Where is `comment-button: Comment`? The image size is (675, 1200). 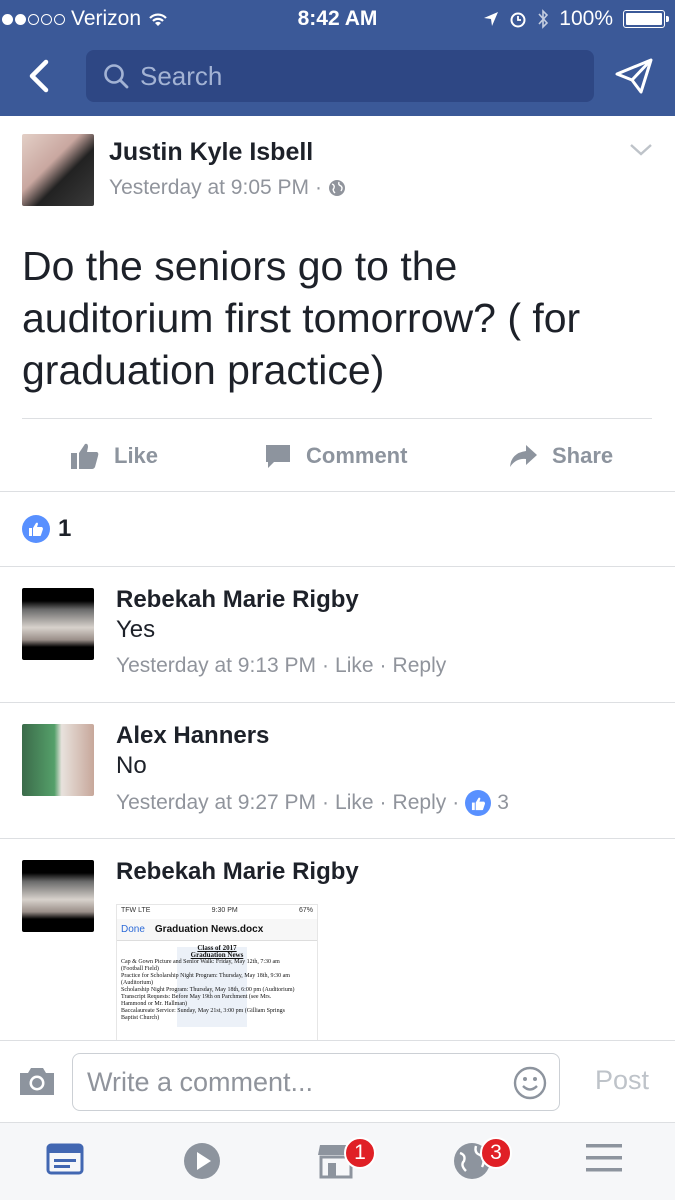 comment-button: Comment is located at coordinates (335, 456).